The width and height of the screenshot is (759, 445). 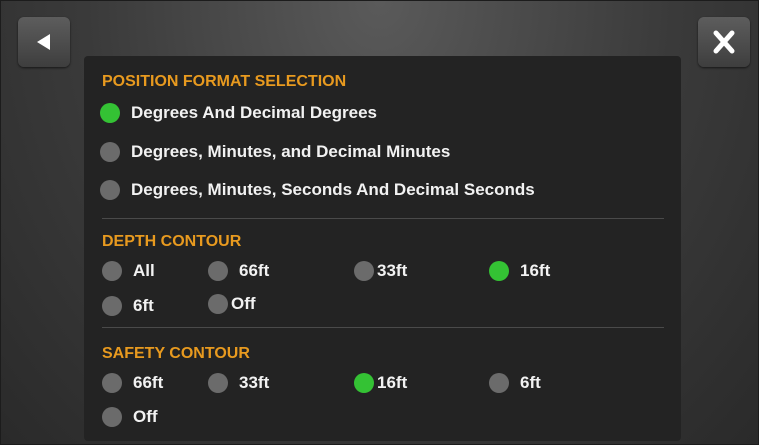 I want to click on depth-contour-option-off: Off, so click(x=232, y=304).